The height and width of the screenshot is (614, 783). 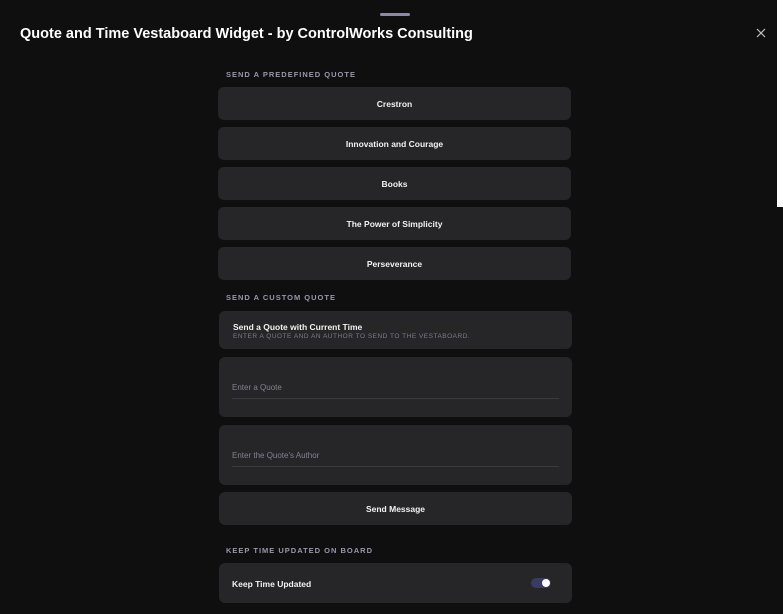 I want to click on keep-time-updated-label: Keep Time Updated, so click(x=272, y=584).